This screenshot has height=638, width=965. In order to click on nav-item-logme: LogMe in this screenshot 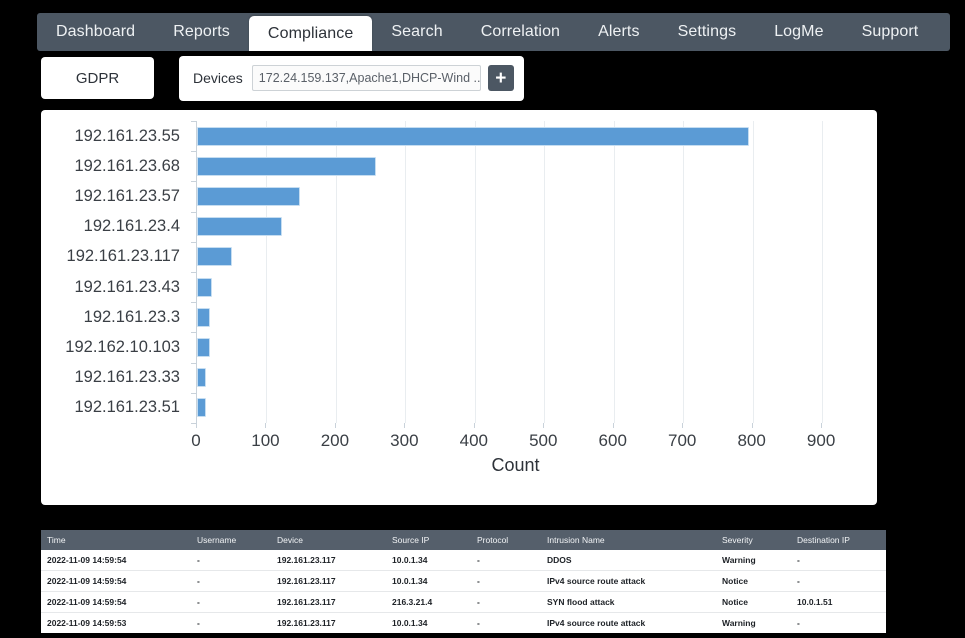, I will do `click(798, 32)`.